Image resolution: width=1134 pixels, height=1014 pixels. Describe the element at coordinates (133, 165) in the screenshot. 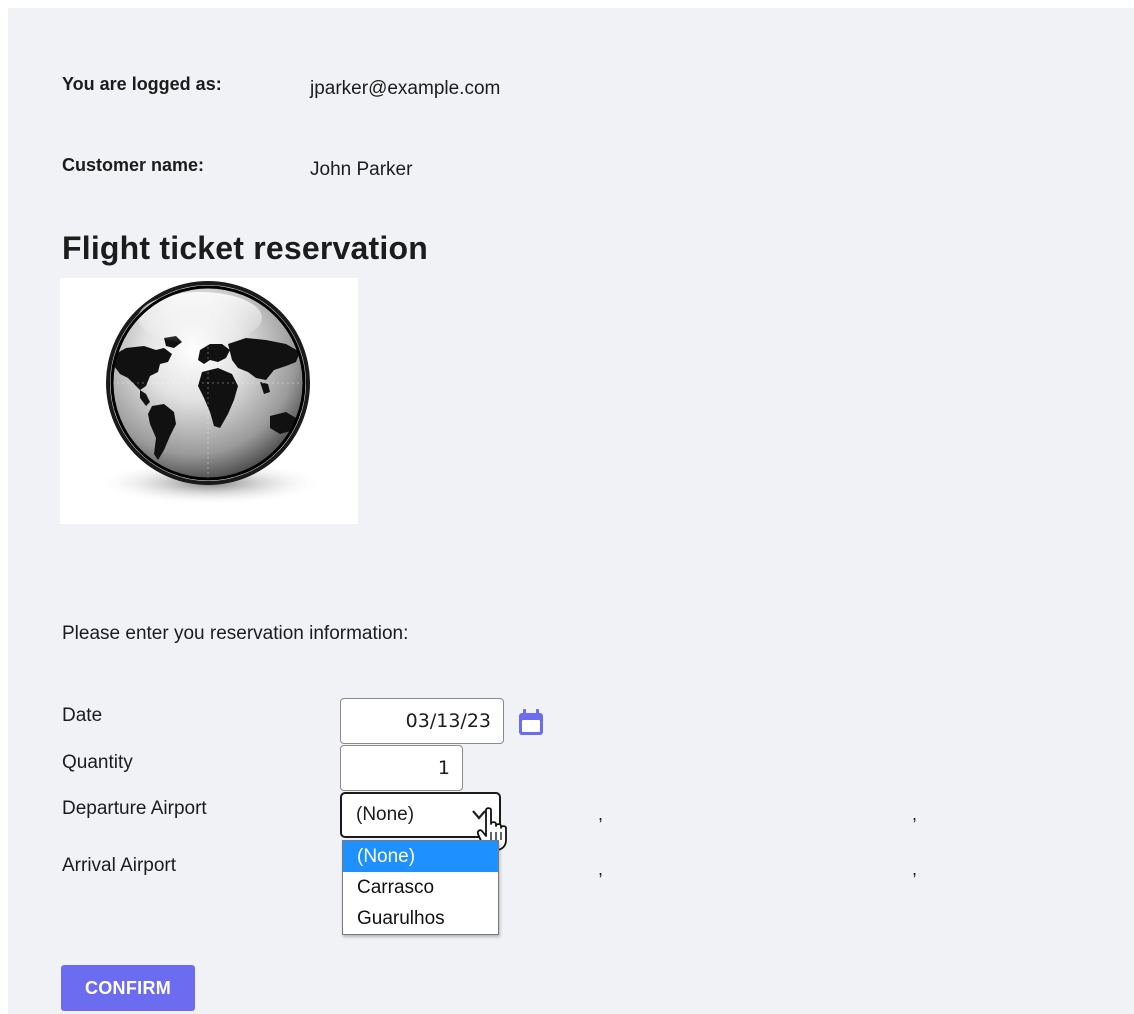

I see `customer-name-label: Customer name:` at that location.